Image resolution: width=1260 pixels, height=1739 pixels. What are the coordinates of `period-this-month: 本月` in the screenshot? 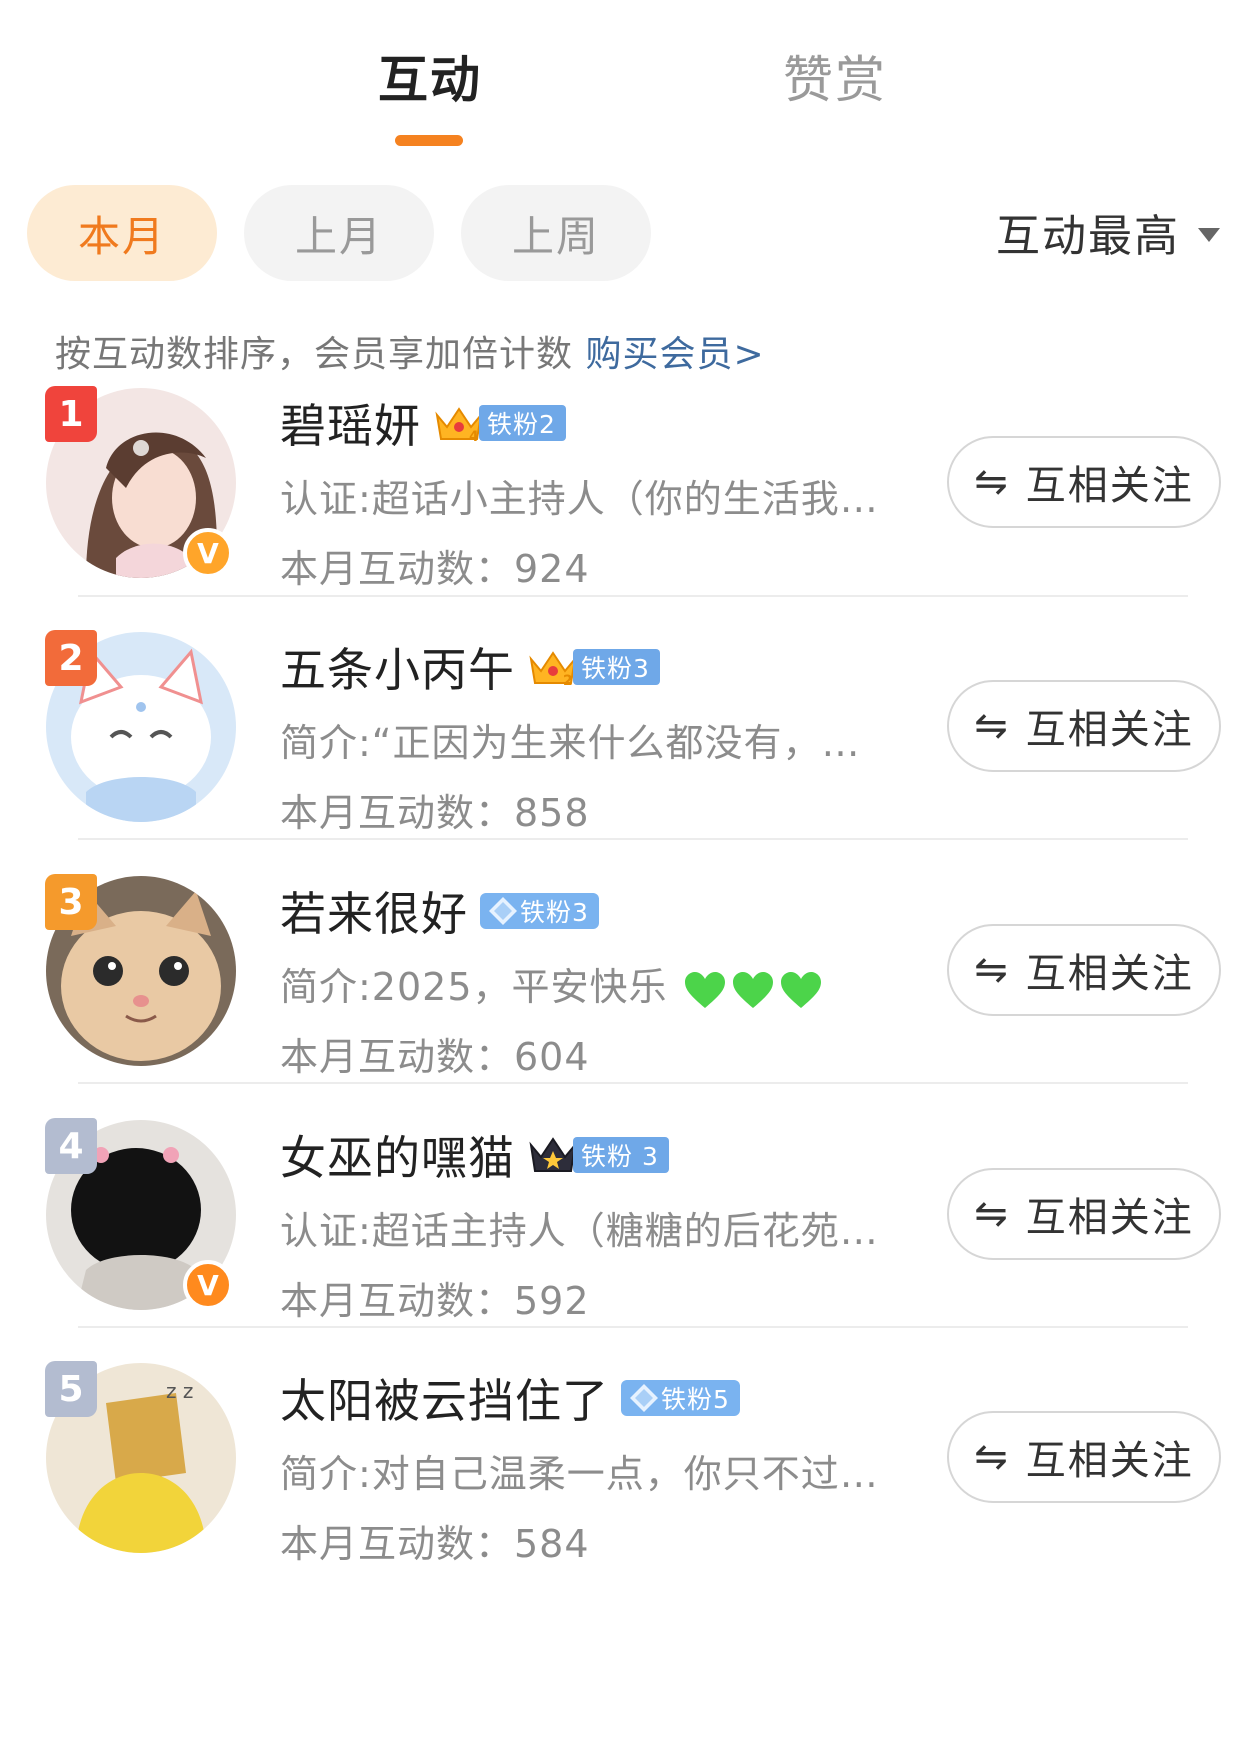 It's located at (122, 233).